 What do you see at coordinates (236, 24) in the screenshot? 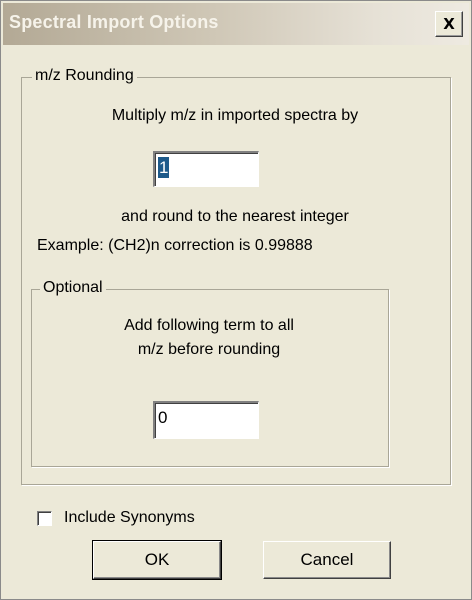
I see `title-bar: Spectral Import Options X` at bounding box center [236, 24].